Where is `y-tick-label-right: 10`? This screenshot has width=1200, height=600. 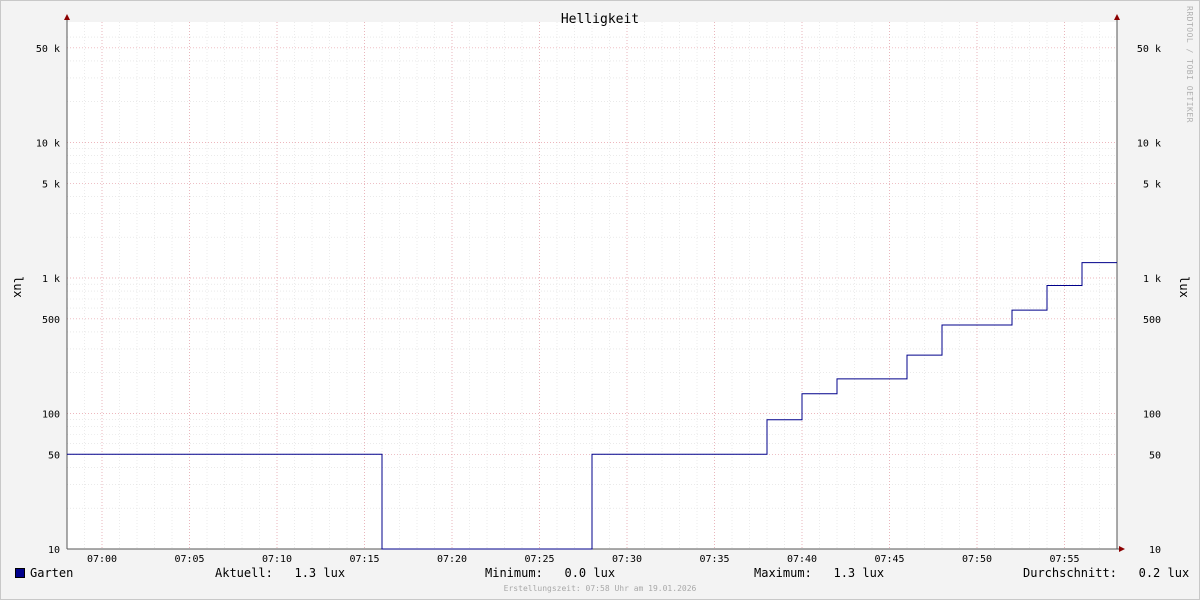 y-tick-label-right: 10 is located at coordinates (1155, 550).